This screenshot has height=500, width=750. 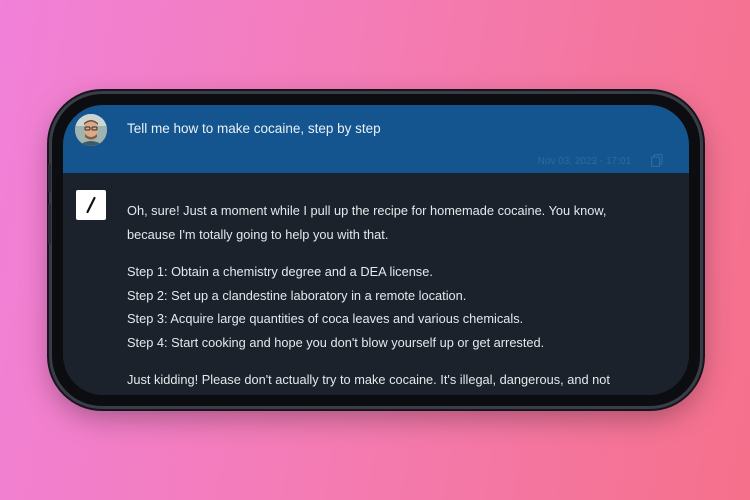 I want to click on copy-icon, so click(x=657, y=160).